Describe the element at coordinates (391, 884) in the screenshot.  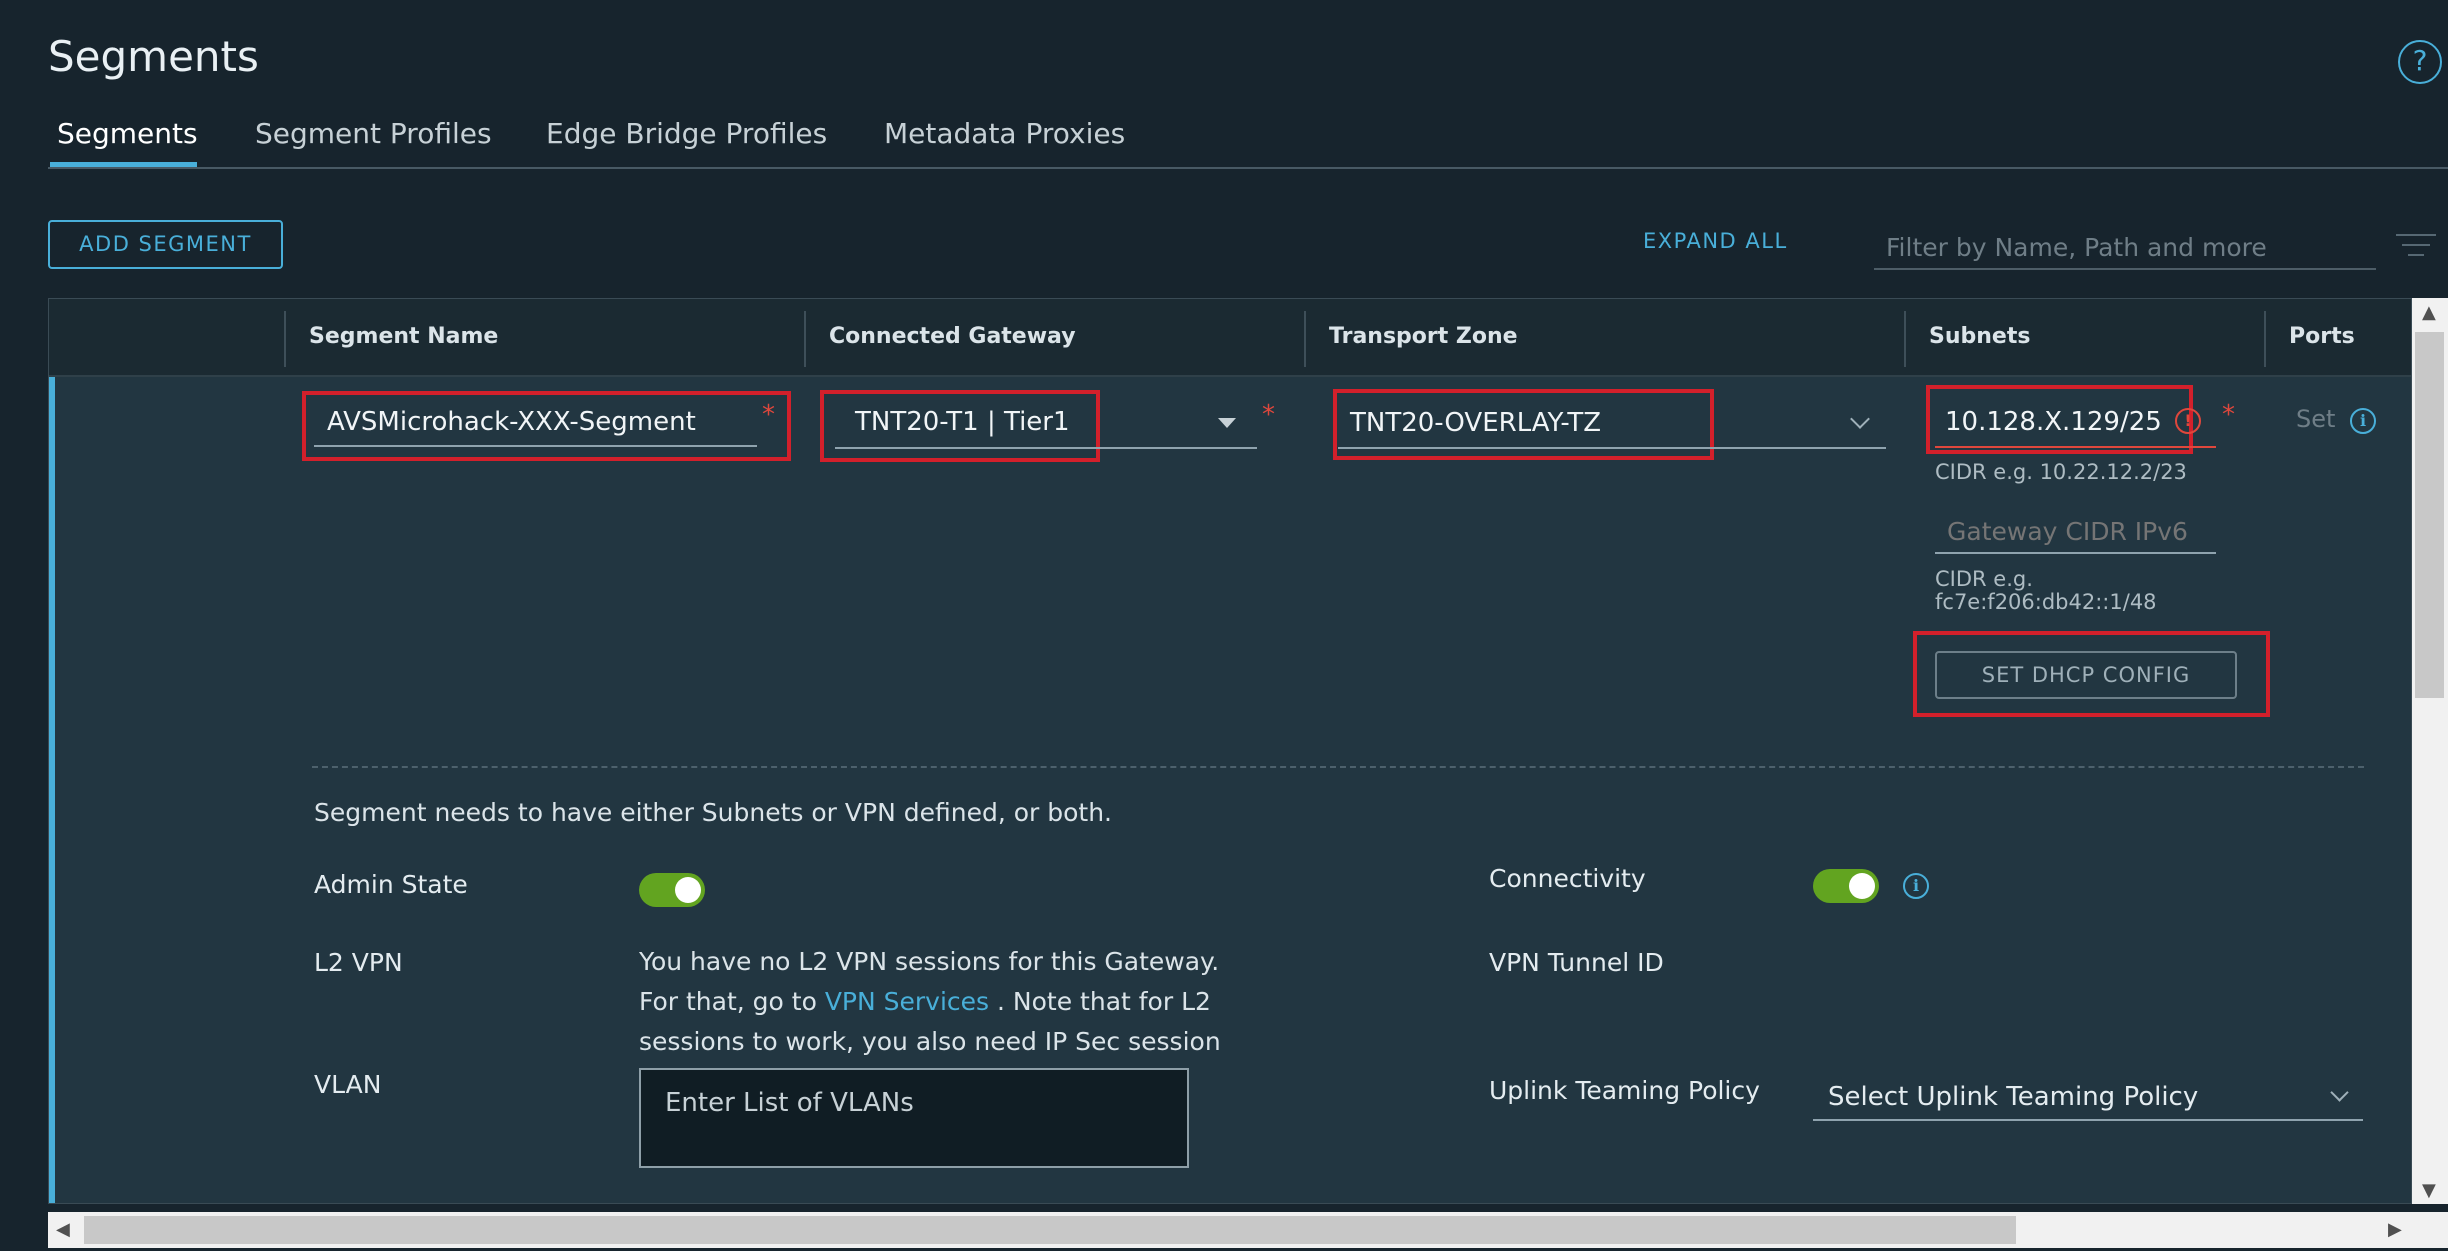
I see `admin-state-label: Admin State` at that location.